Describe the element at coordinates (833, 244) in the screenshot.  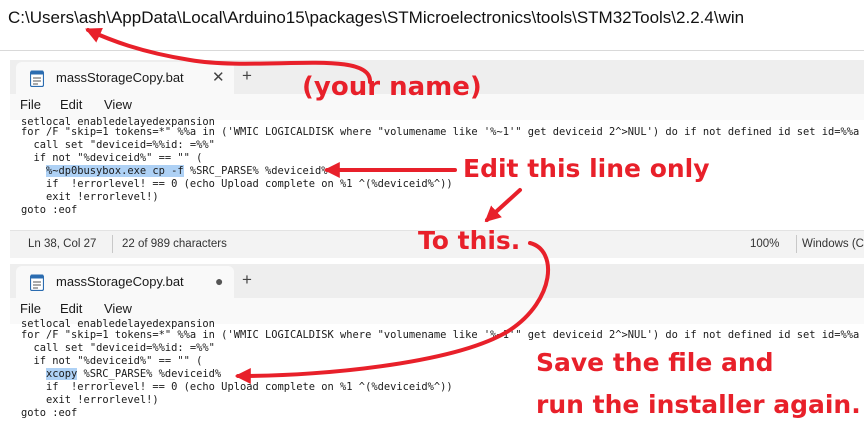
I see `line-ending: Windows (CRLF)` at that location.